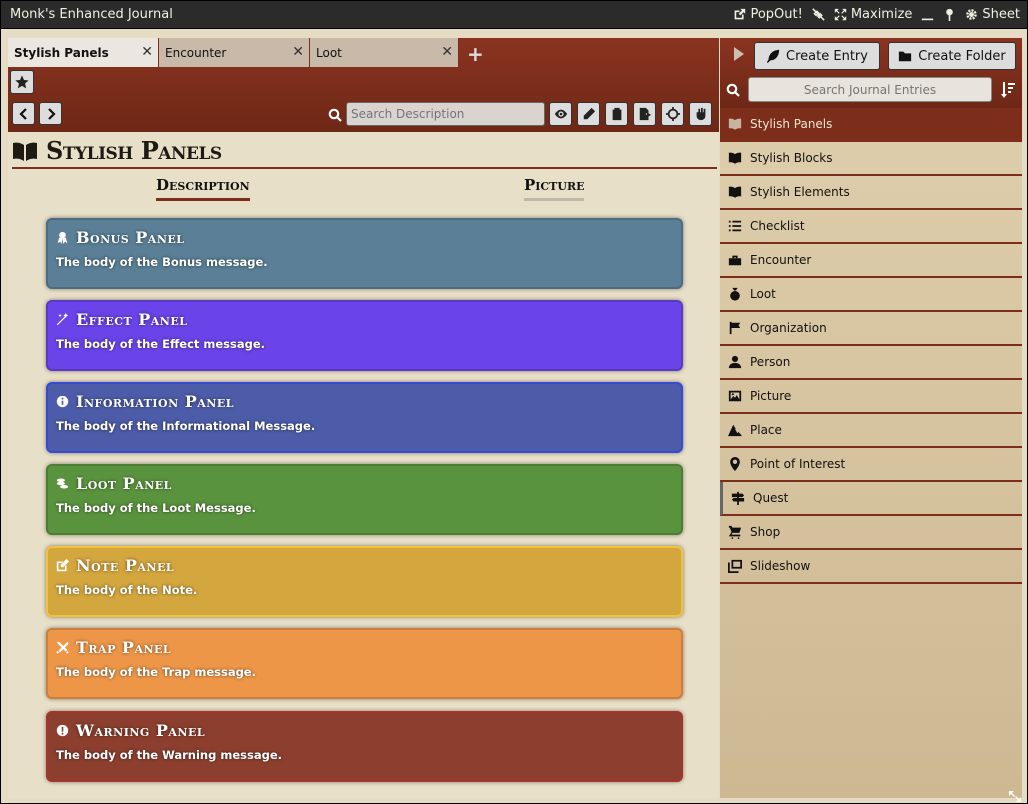  I want to click on panel-title: Effect Panel, so click(132, 319).